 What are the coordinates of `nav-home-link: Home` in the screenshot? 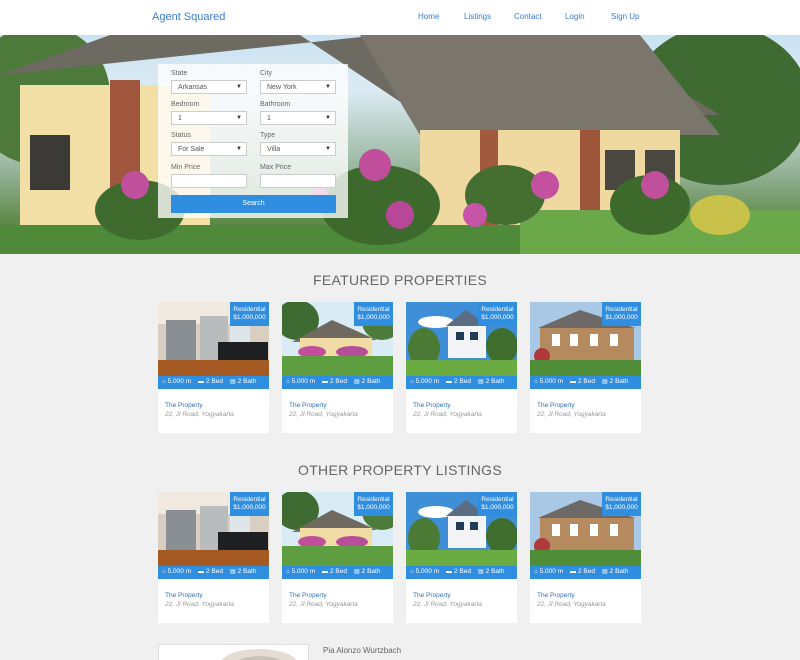 It's located at (428, 16).